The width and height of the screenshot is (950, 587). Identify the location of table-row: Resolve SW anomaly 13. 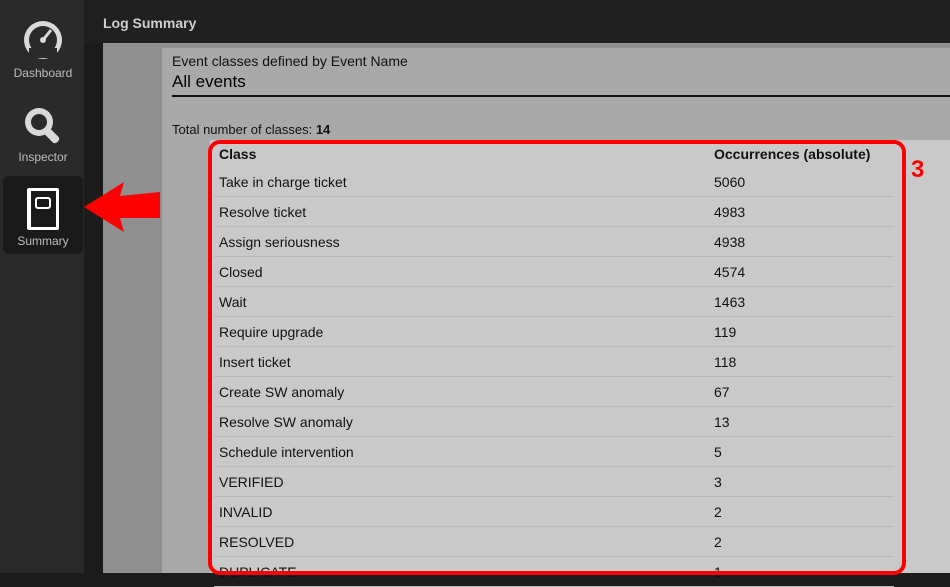
(554, 422).